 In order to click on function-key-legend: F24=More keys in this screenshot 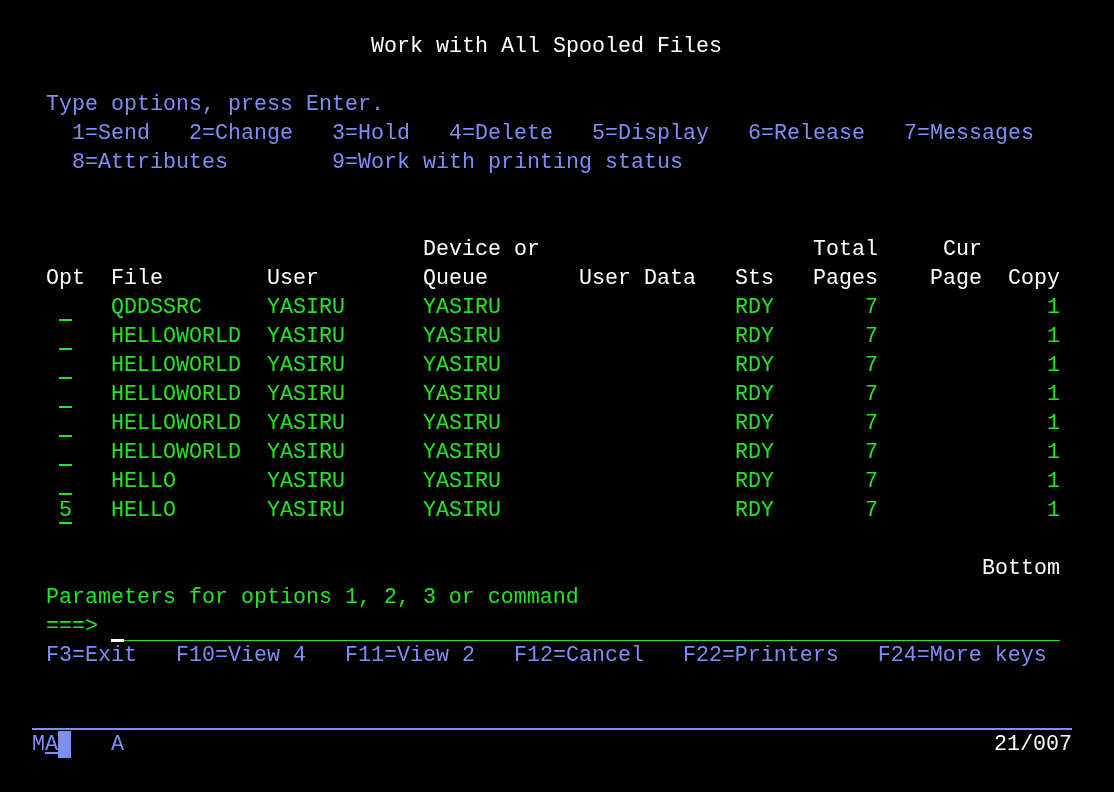, I will do `click(962, 655)`.